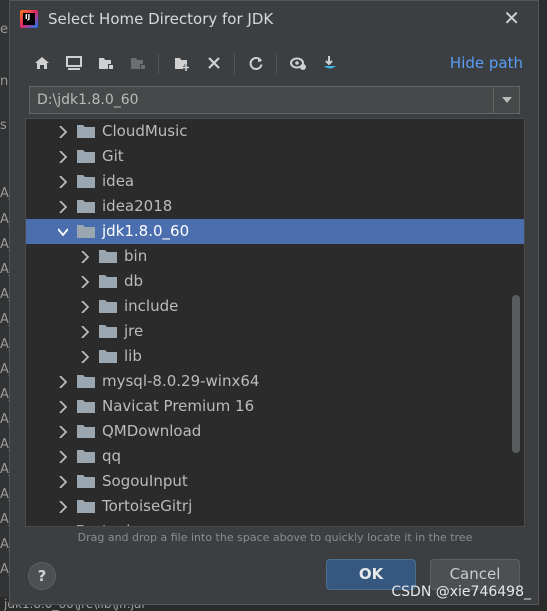 This screenshot has width=547, height=611. What do you see at coordinates (134, 281) in the screenshot?
I see `tree-row-label: db` at bounding box center [134, 281].